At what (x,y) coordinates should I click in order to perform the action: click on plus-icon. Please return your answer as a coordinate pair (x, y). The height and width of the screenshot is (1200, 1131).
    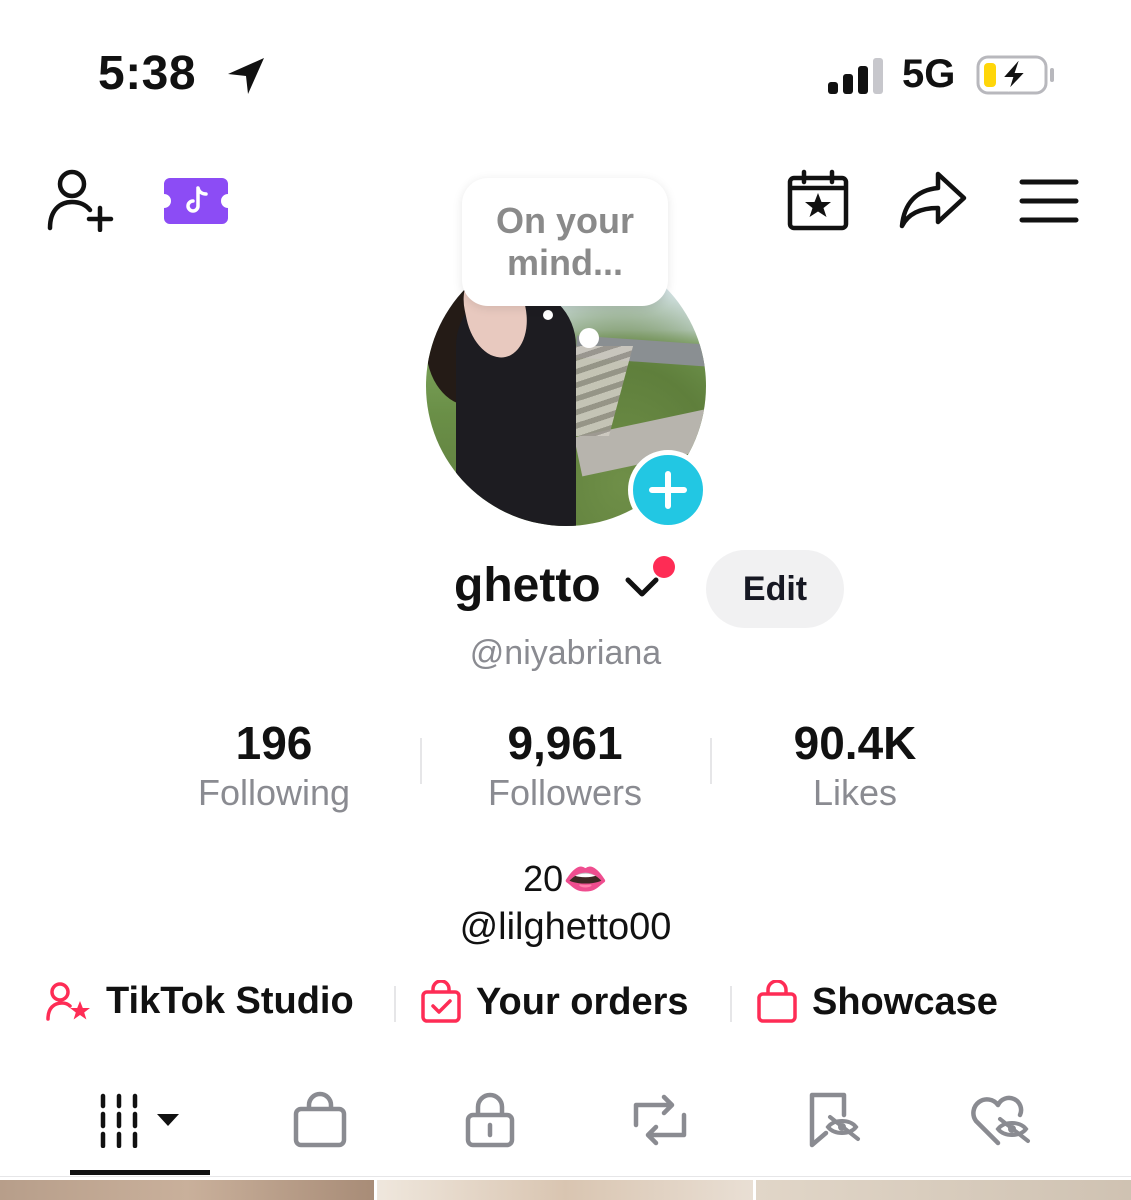
    Looking at the image, I should click on (668, 490).